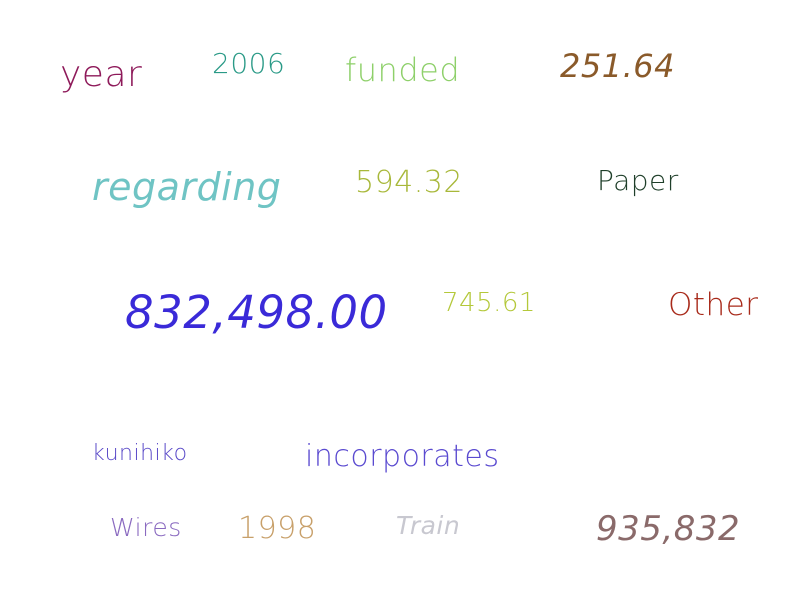 The height and width of the screenshot is (600, 800). What do you see at coordinates (402, 456) in the screenshot?
I see `word-incorporates: incorporates` at bounding box center [402, 456].